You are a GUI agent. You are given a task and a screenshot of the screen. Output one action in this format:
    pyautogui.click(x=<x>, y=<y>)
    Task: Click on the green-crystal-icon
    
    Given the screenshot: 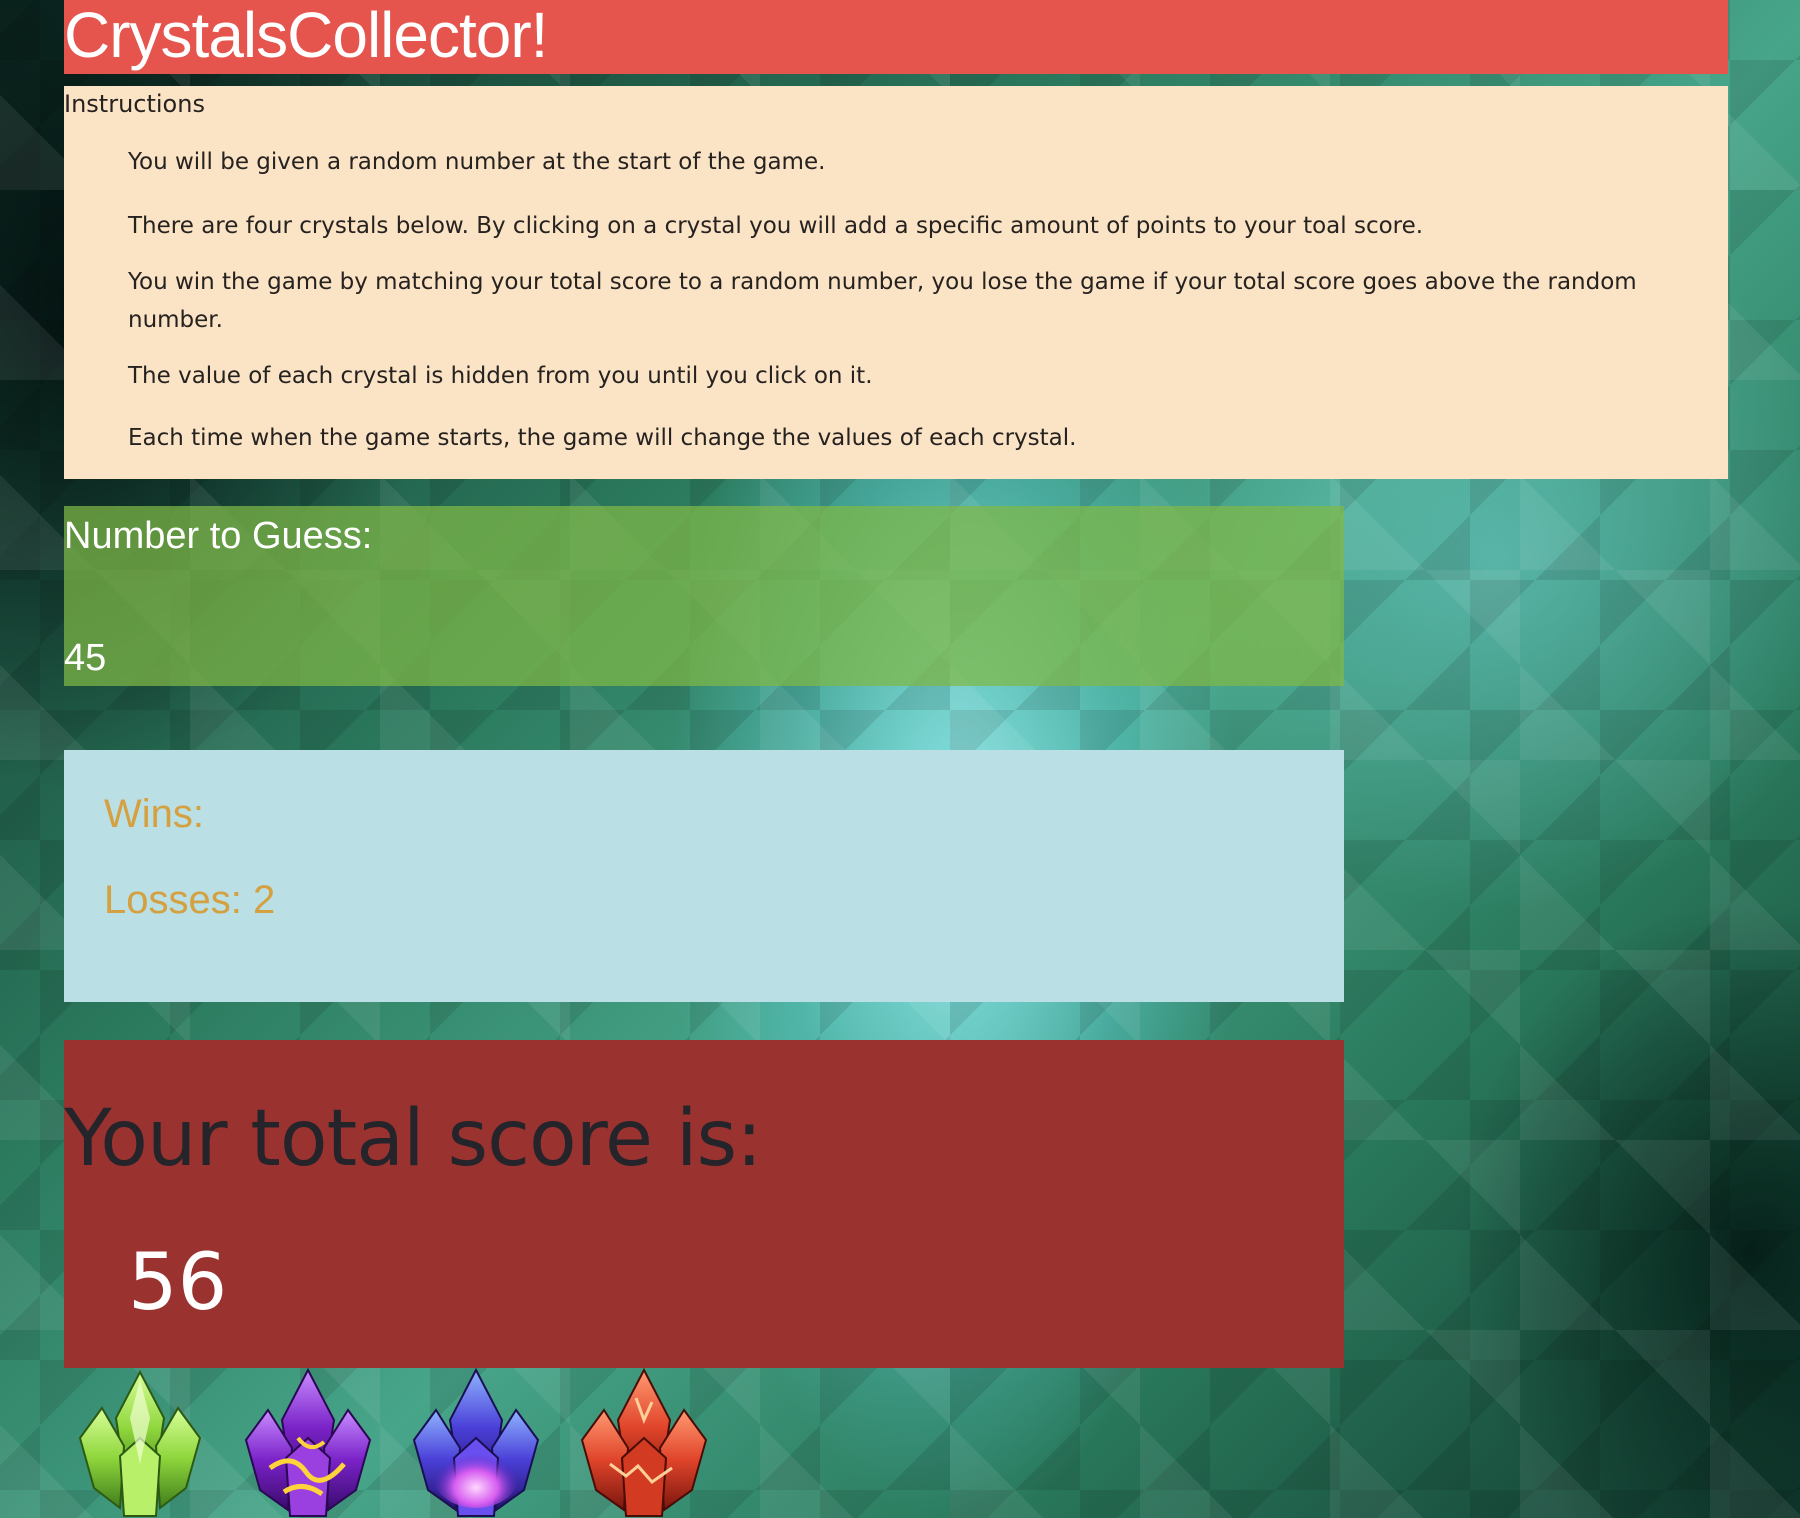 What is the action you would take?
    pyautogui.click(x=140, y=1443)
    